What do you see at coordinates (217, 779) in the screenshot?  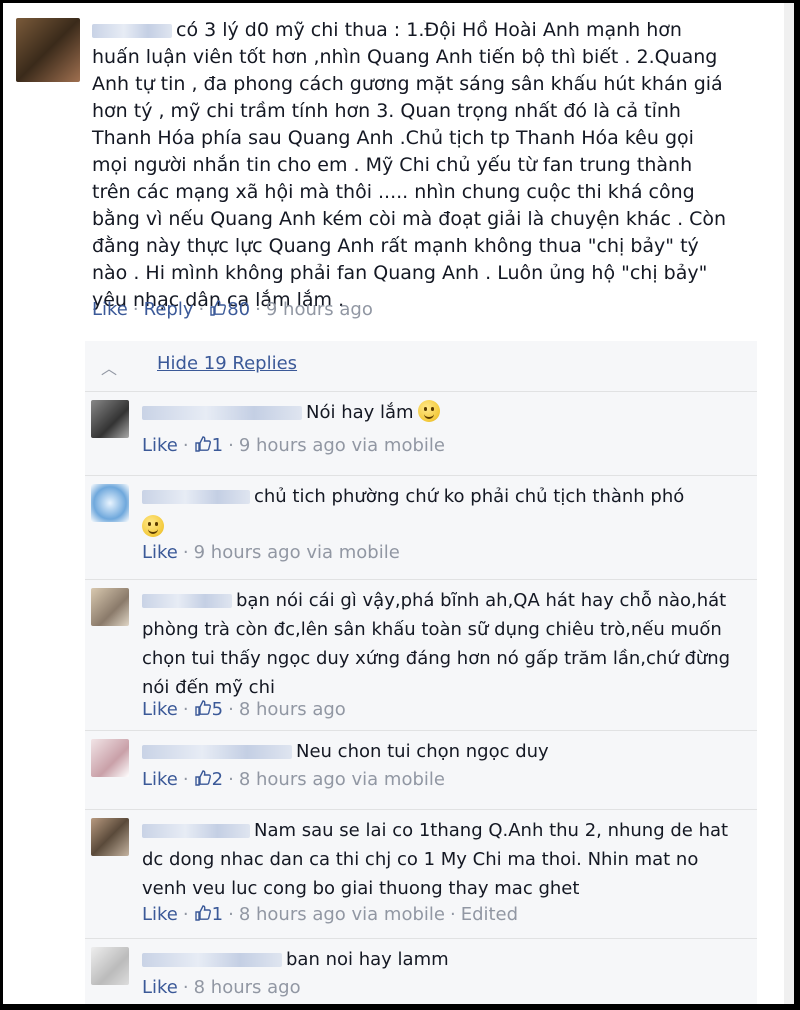 I see `like-count: 2` at bounding box center [217, 779].